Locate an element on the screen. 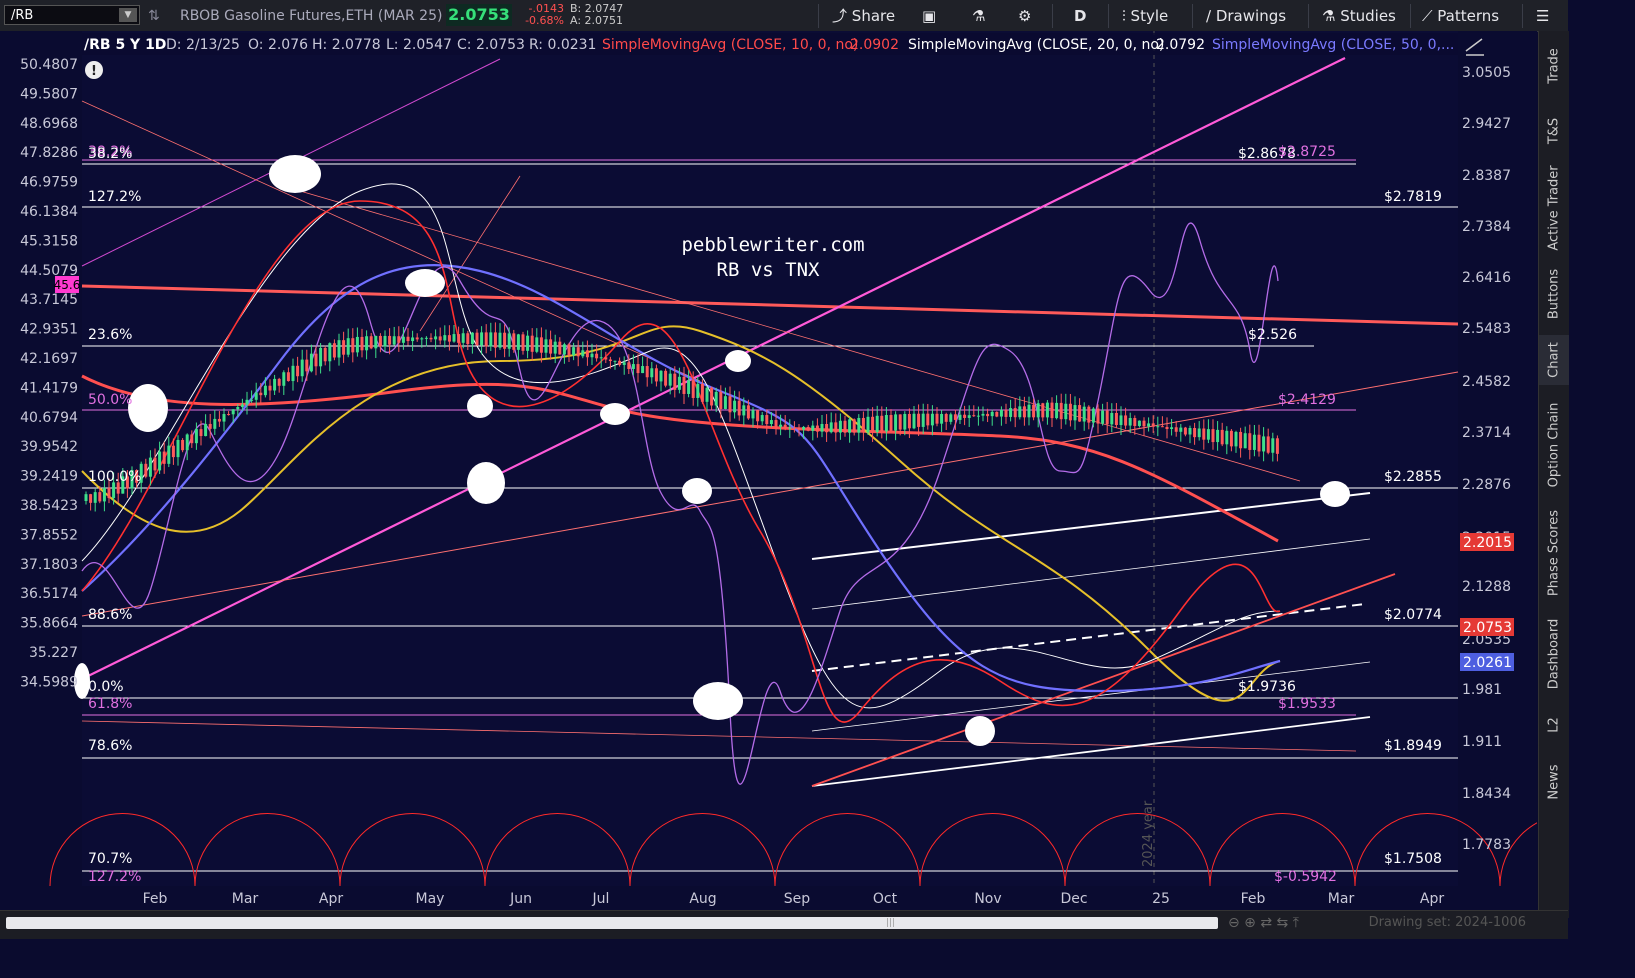 The width and height of the screenshot is (1635, 978). fib-label: $2.4129 is located at coordinates (1307, 400).